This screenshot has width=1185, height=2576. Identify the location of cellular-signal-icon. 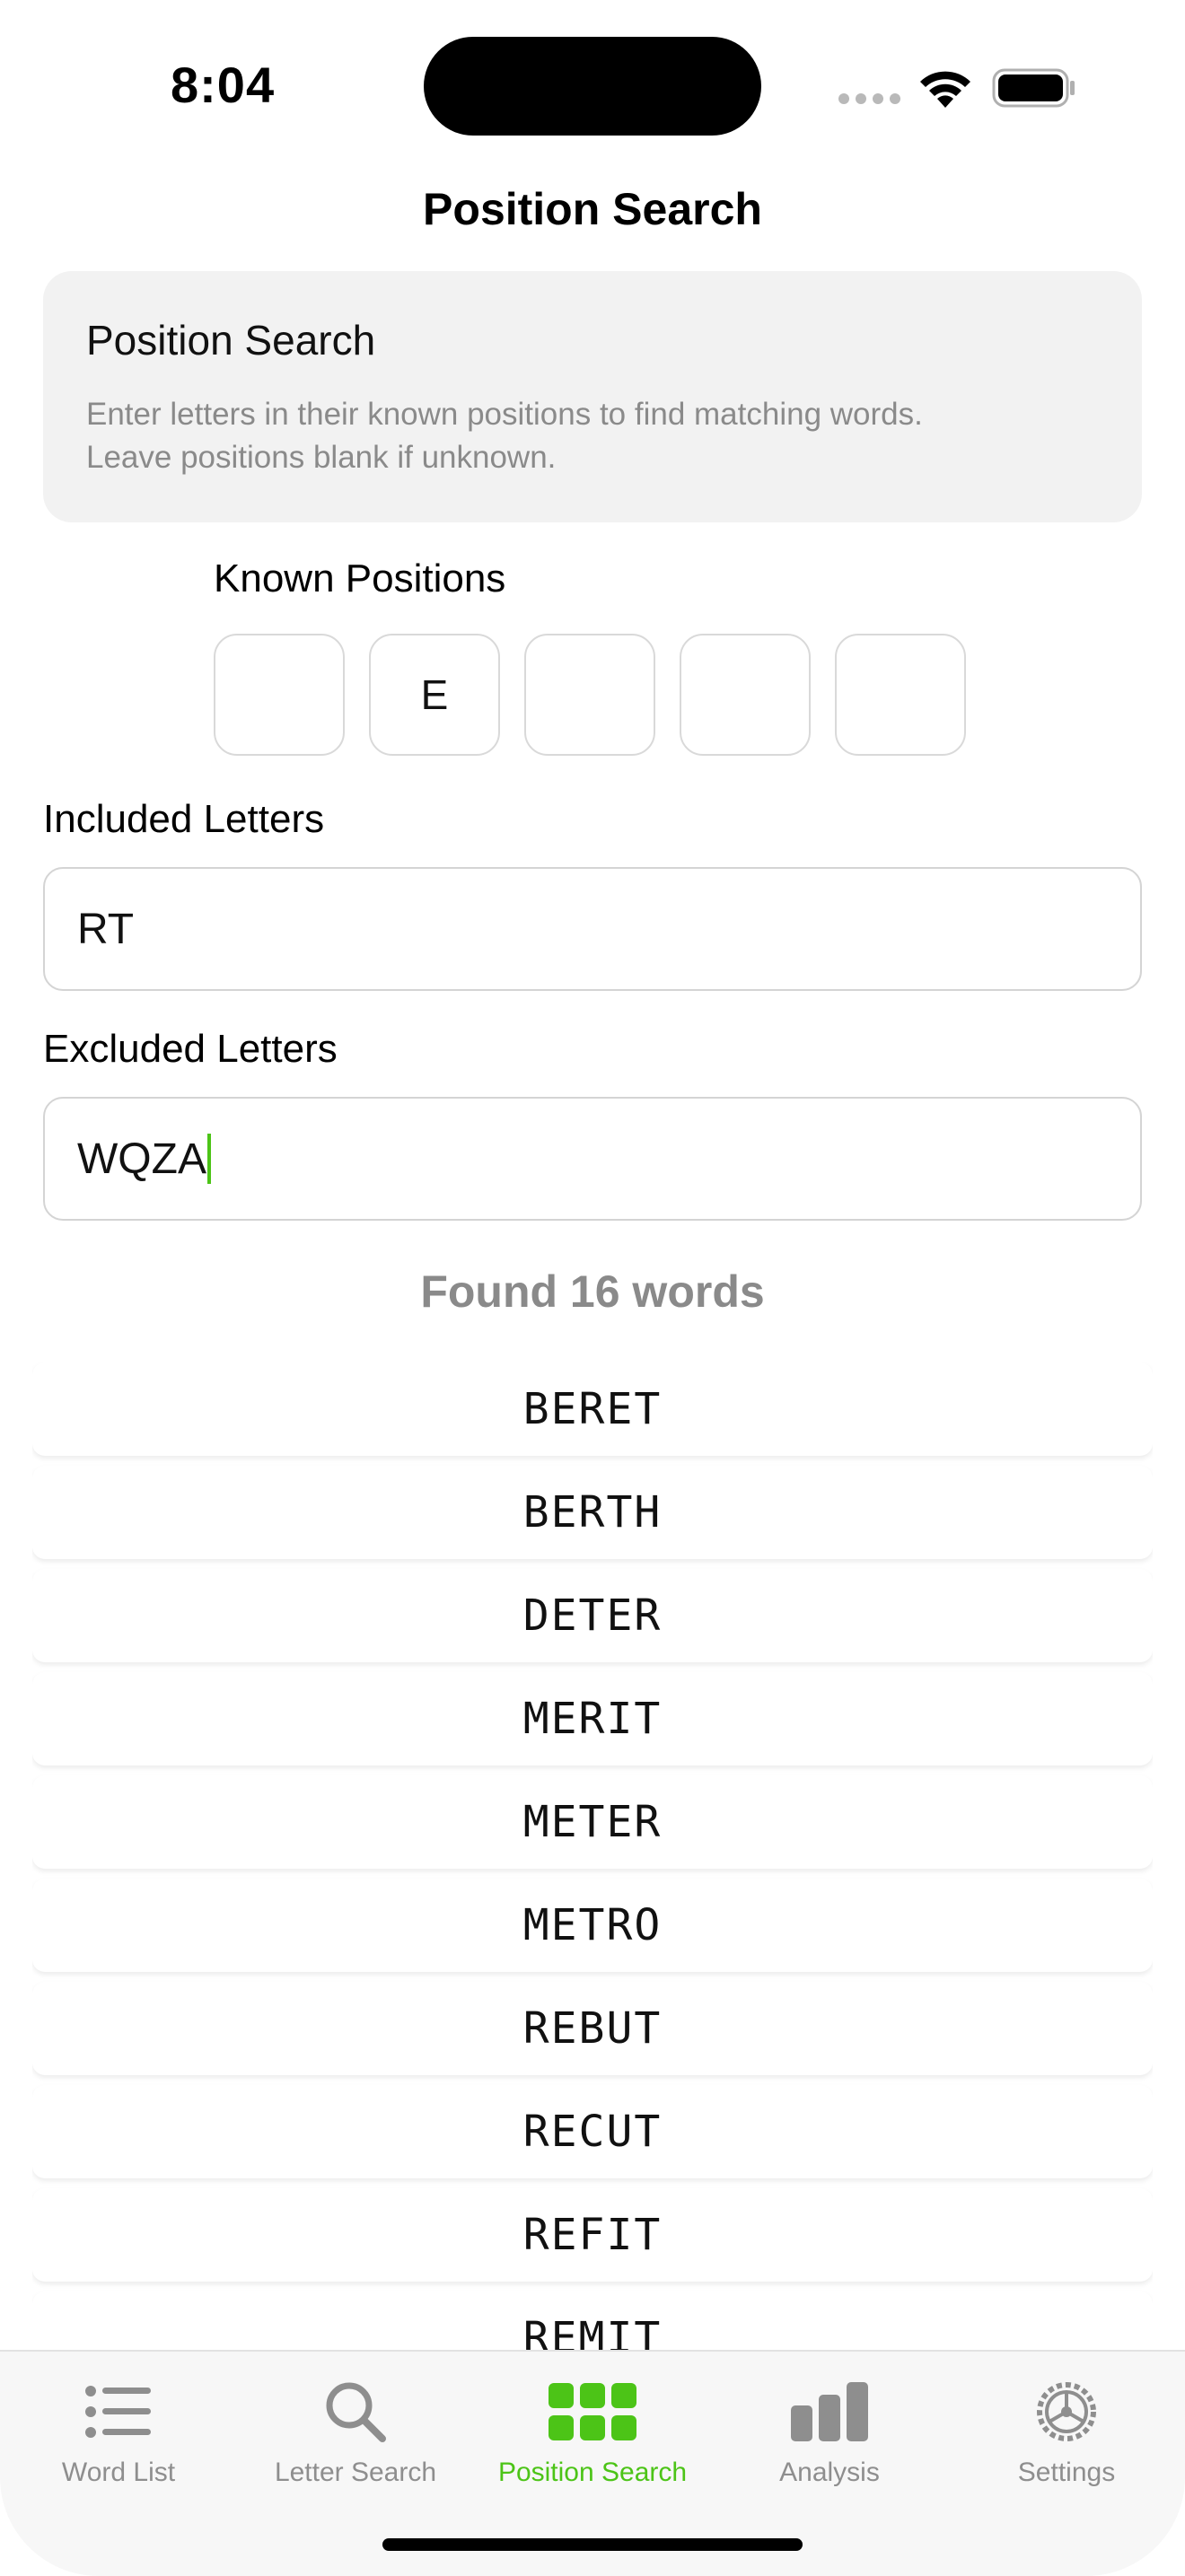
(869, 98).